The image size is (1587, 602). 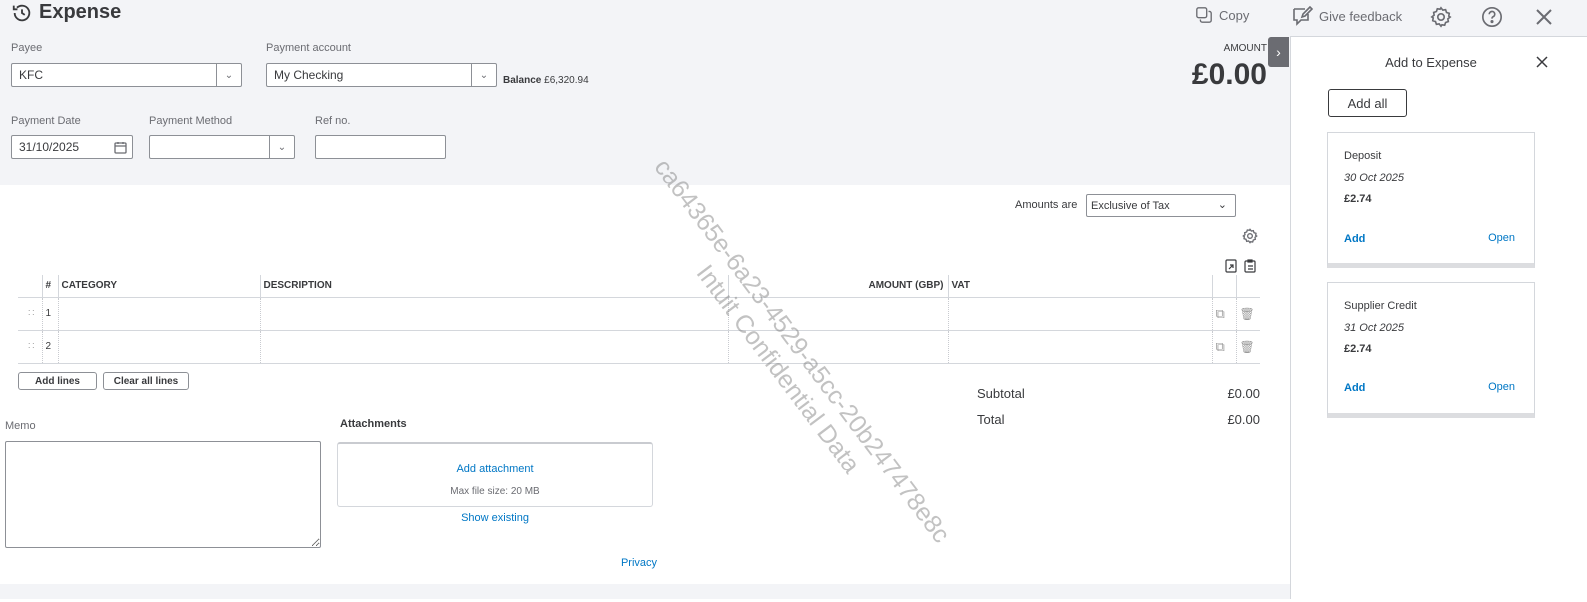 I want to click on table-row: ∷ 1 ⧉ 🗑, so click(x=639, y=314).